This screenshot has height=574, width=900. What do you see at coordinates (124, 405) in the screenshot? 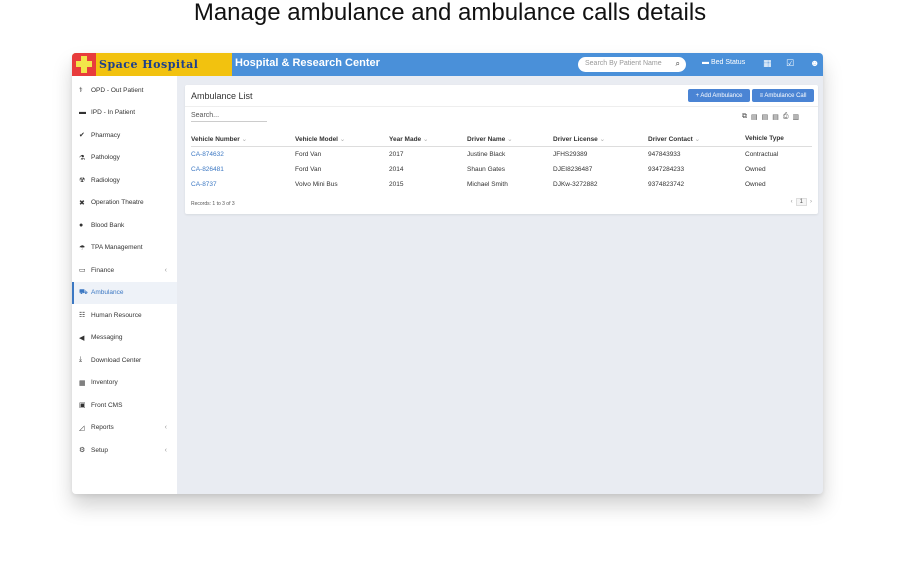
I see `sidebar-item-front-cms: ▣ Front CMS` at bounding box center [124, 405].